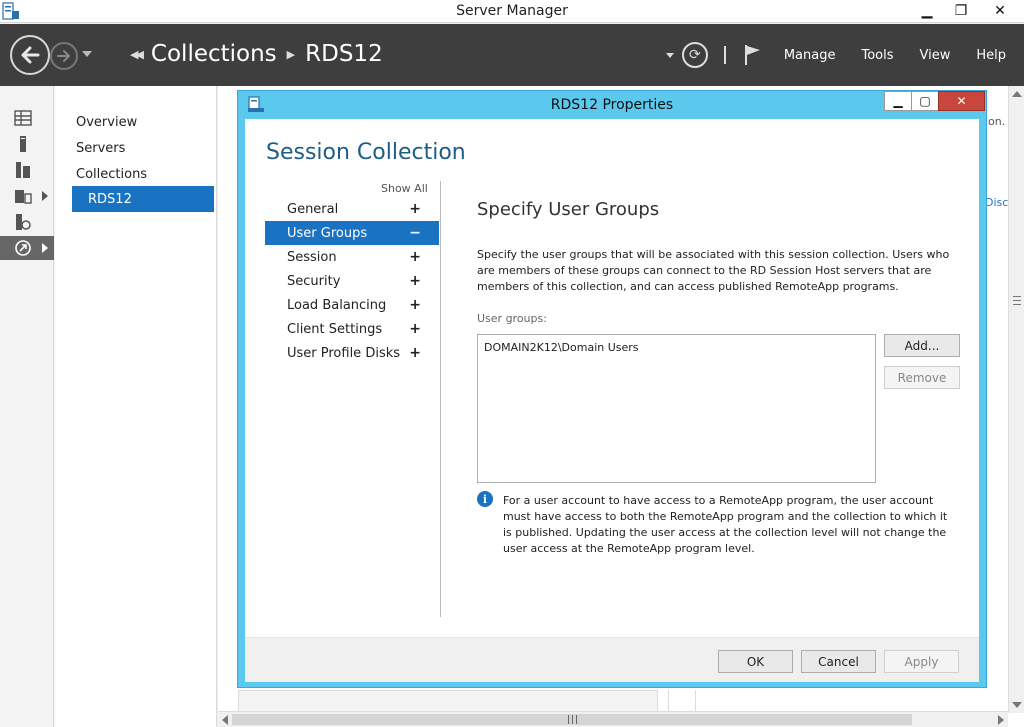  Describe the element at coordinates (921, 661) in the screenshot. I see `apply-button: Apply` at that location.